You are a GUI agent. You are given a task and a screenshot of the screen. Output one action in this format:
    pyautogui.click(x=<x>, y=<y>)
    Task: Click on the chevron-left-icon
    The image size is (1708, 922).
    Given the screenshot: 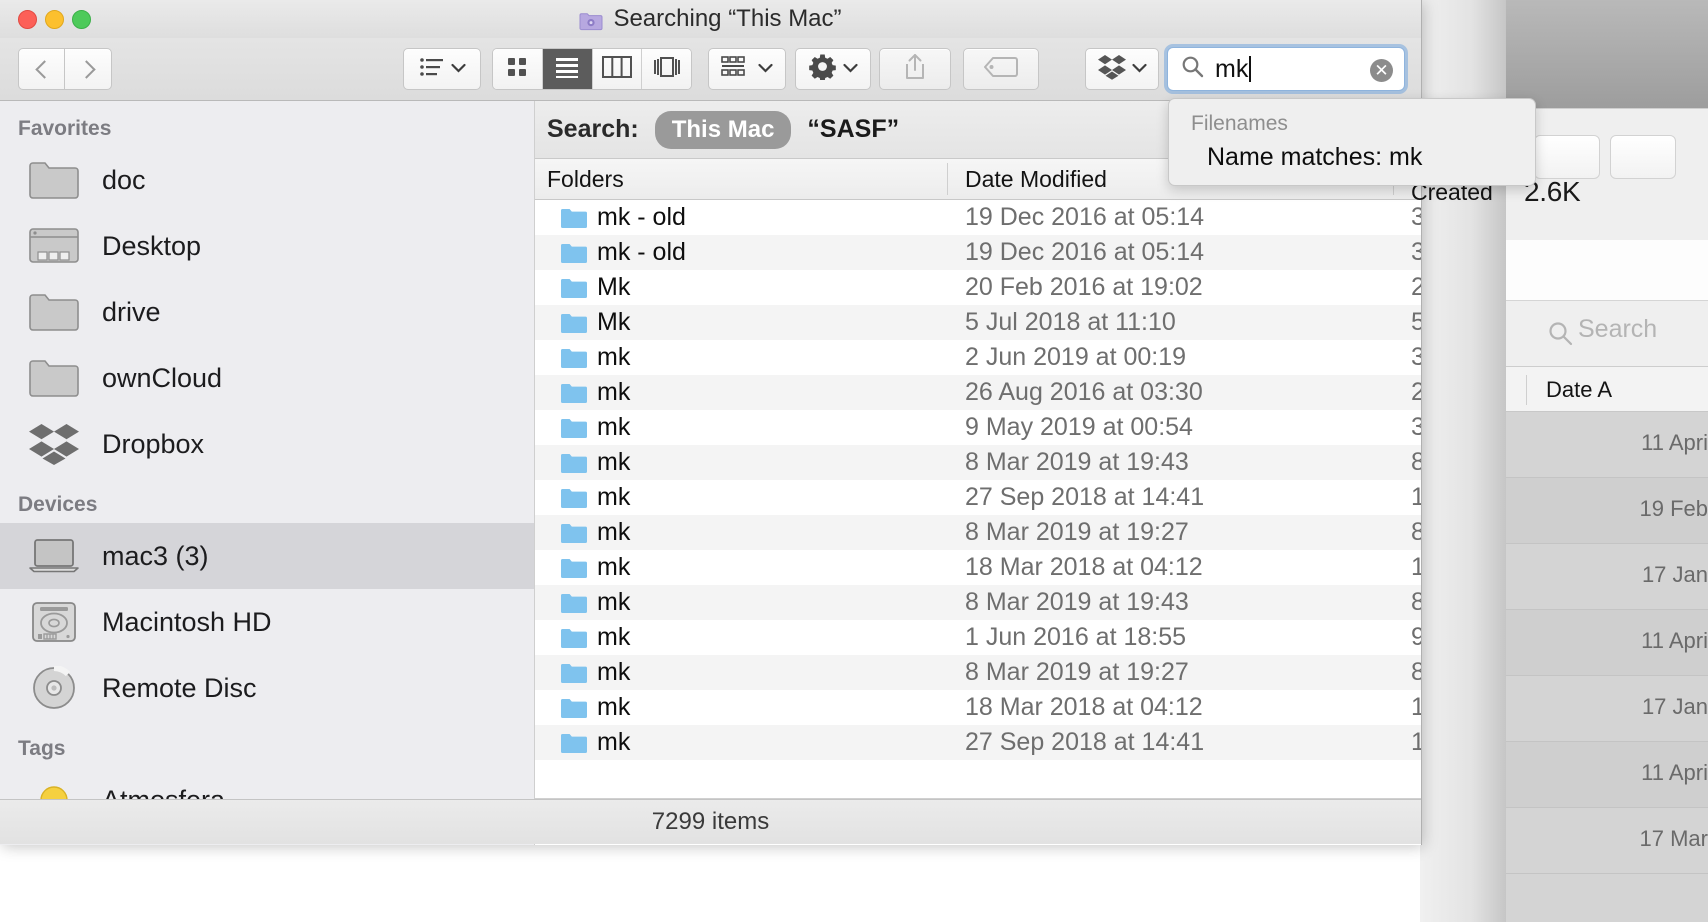 What is the action you would take?
    pyautogui.click(x=44, y=69)
    